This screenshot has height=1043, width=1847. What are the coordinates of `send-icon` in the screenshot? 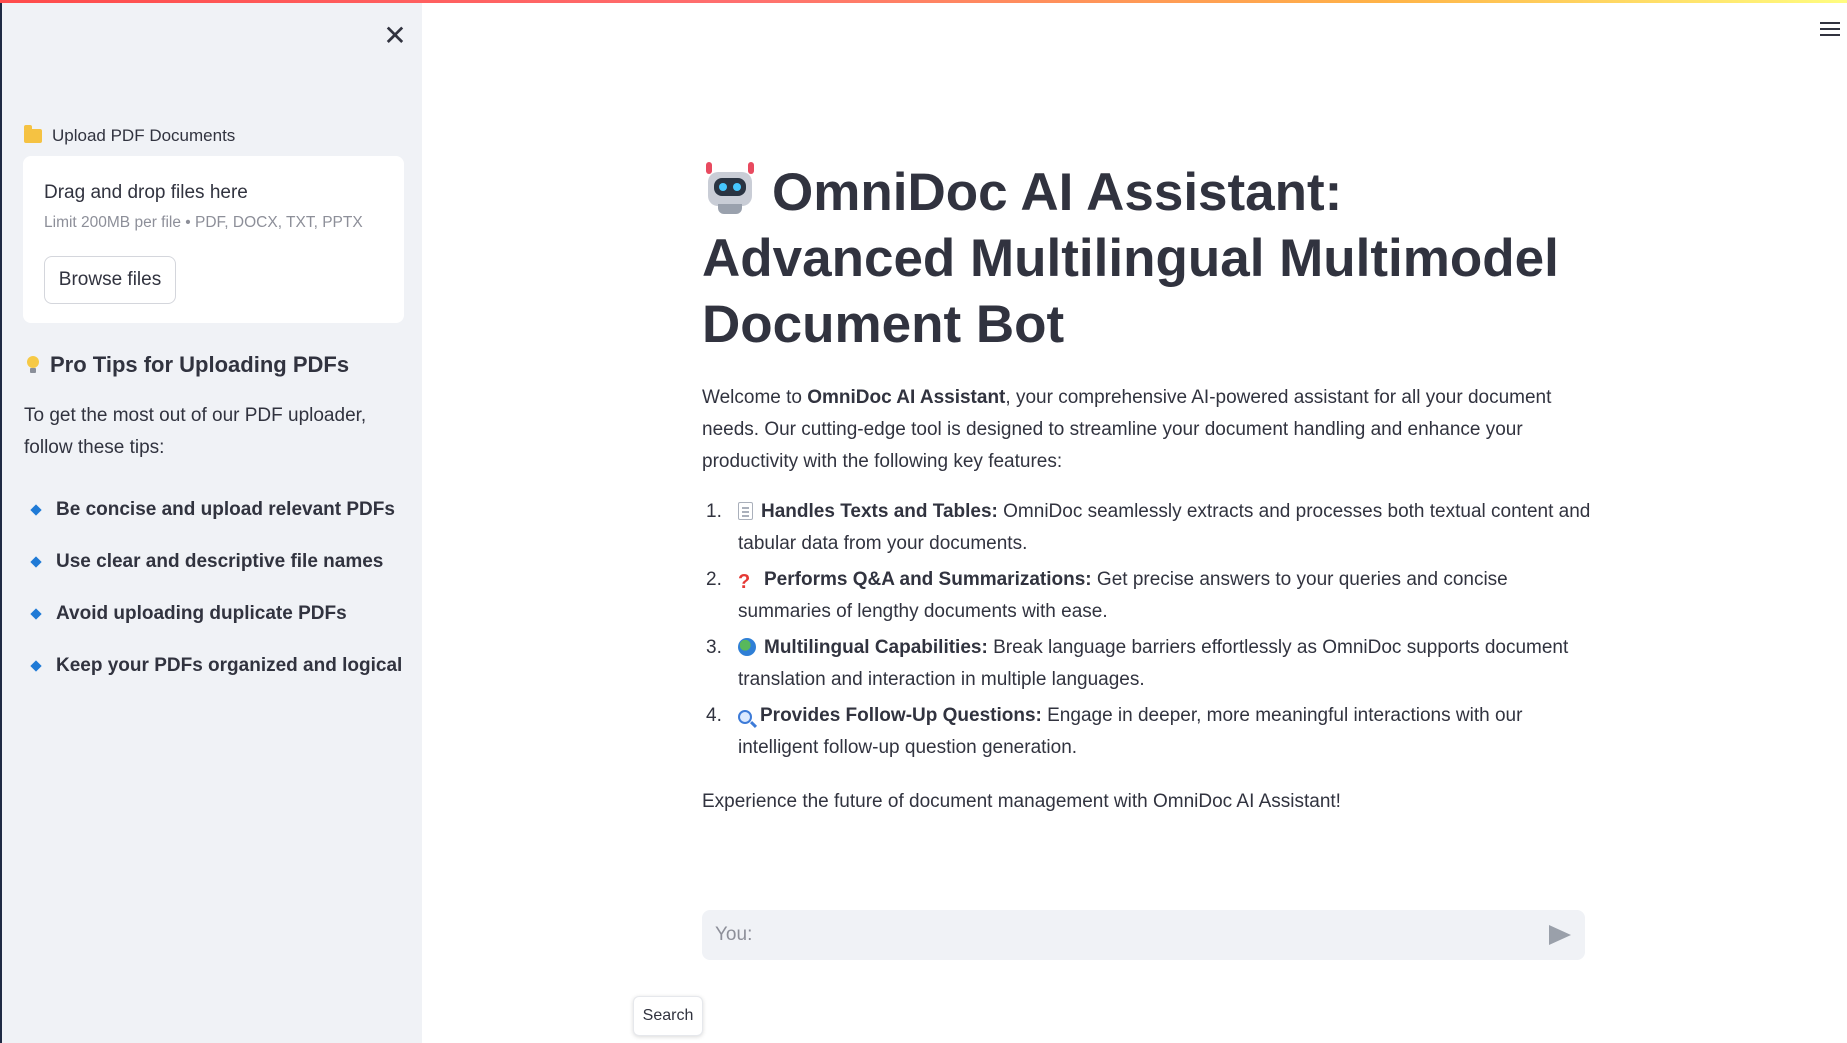 It's located at (1560, 935).